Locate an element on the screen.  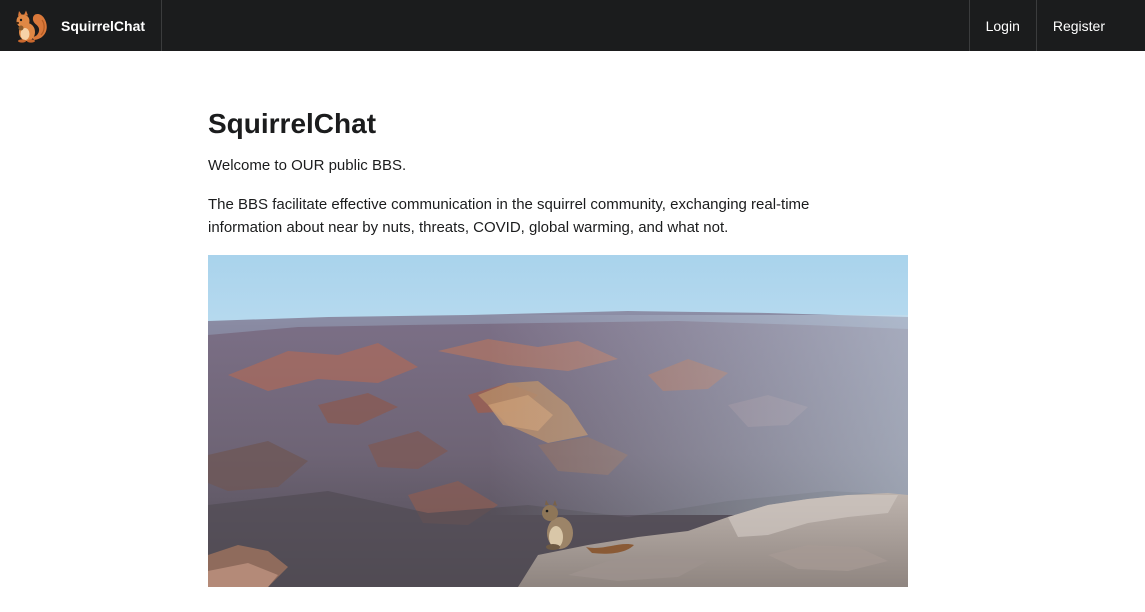
top-navbar: SquirrelChat Login Register is located at coordinates (572, 25).